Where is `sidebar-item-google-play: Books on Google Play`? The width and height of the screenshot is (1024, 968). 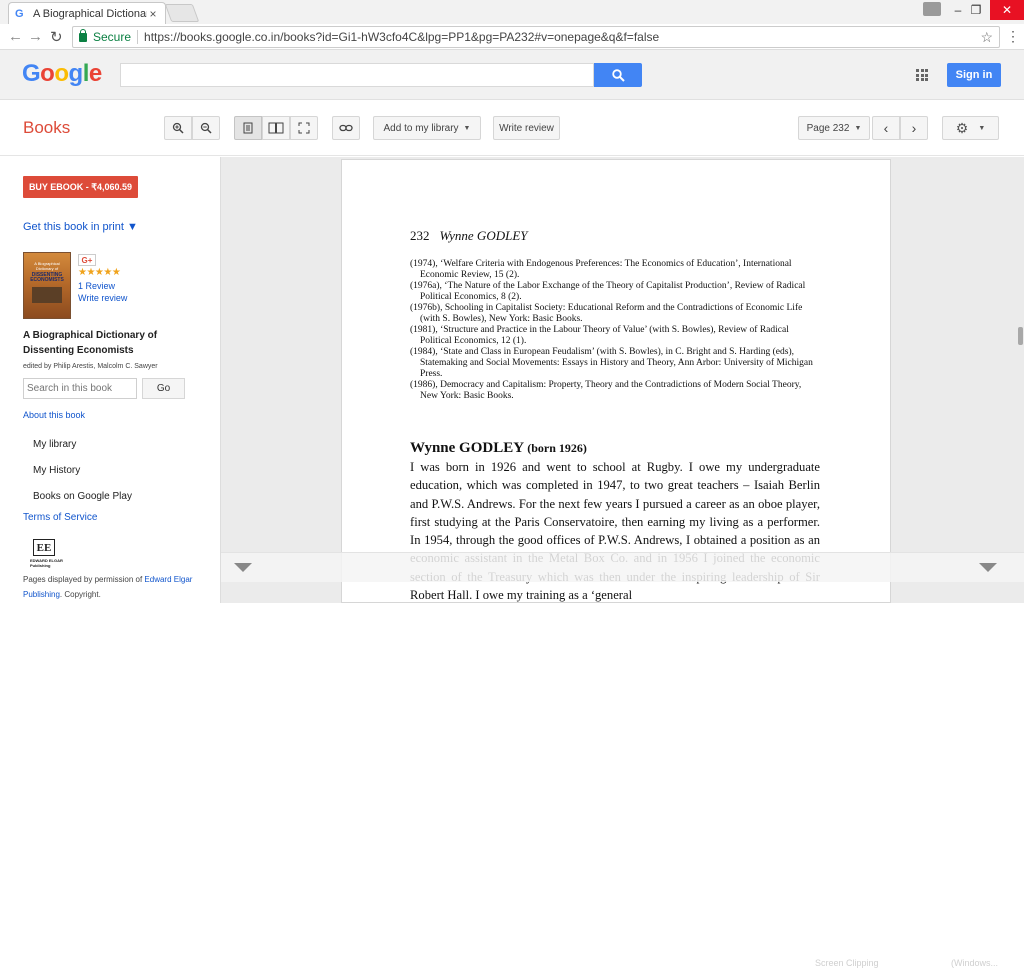 sidebar-item-google-play: Books on Google Play is located at coordinates (82, 496).